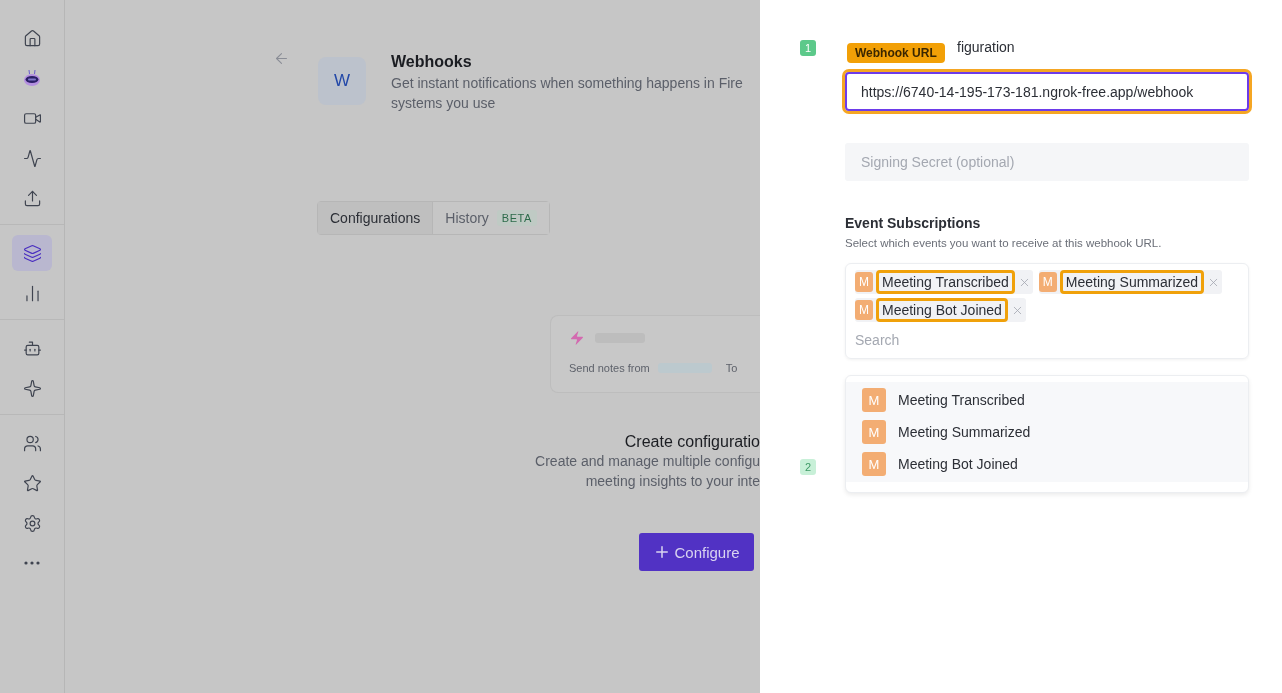 This screenshot has width=1282, height=693. Describe the element at coordinates (692, 442) in the screenshot. I see `empty-state-title: Create configuratio` at that location.